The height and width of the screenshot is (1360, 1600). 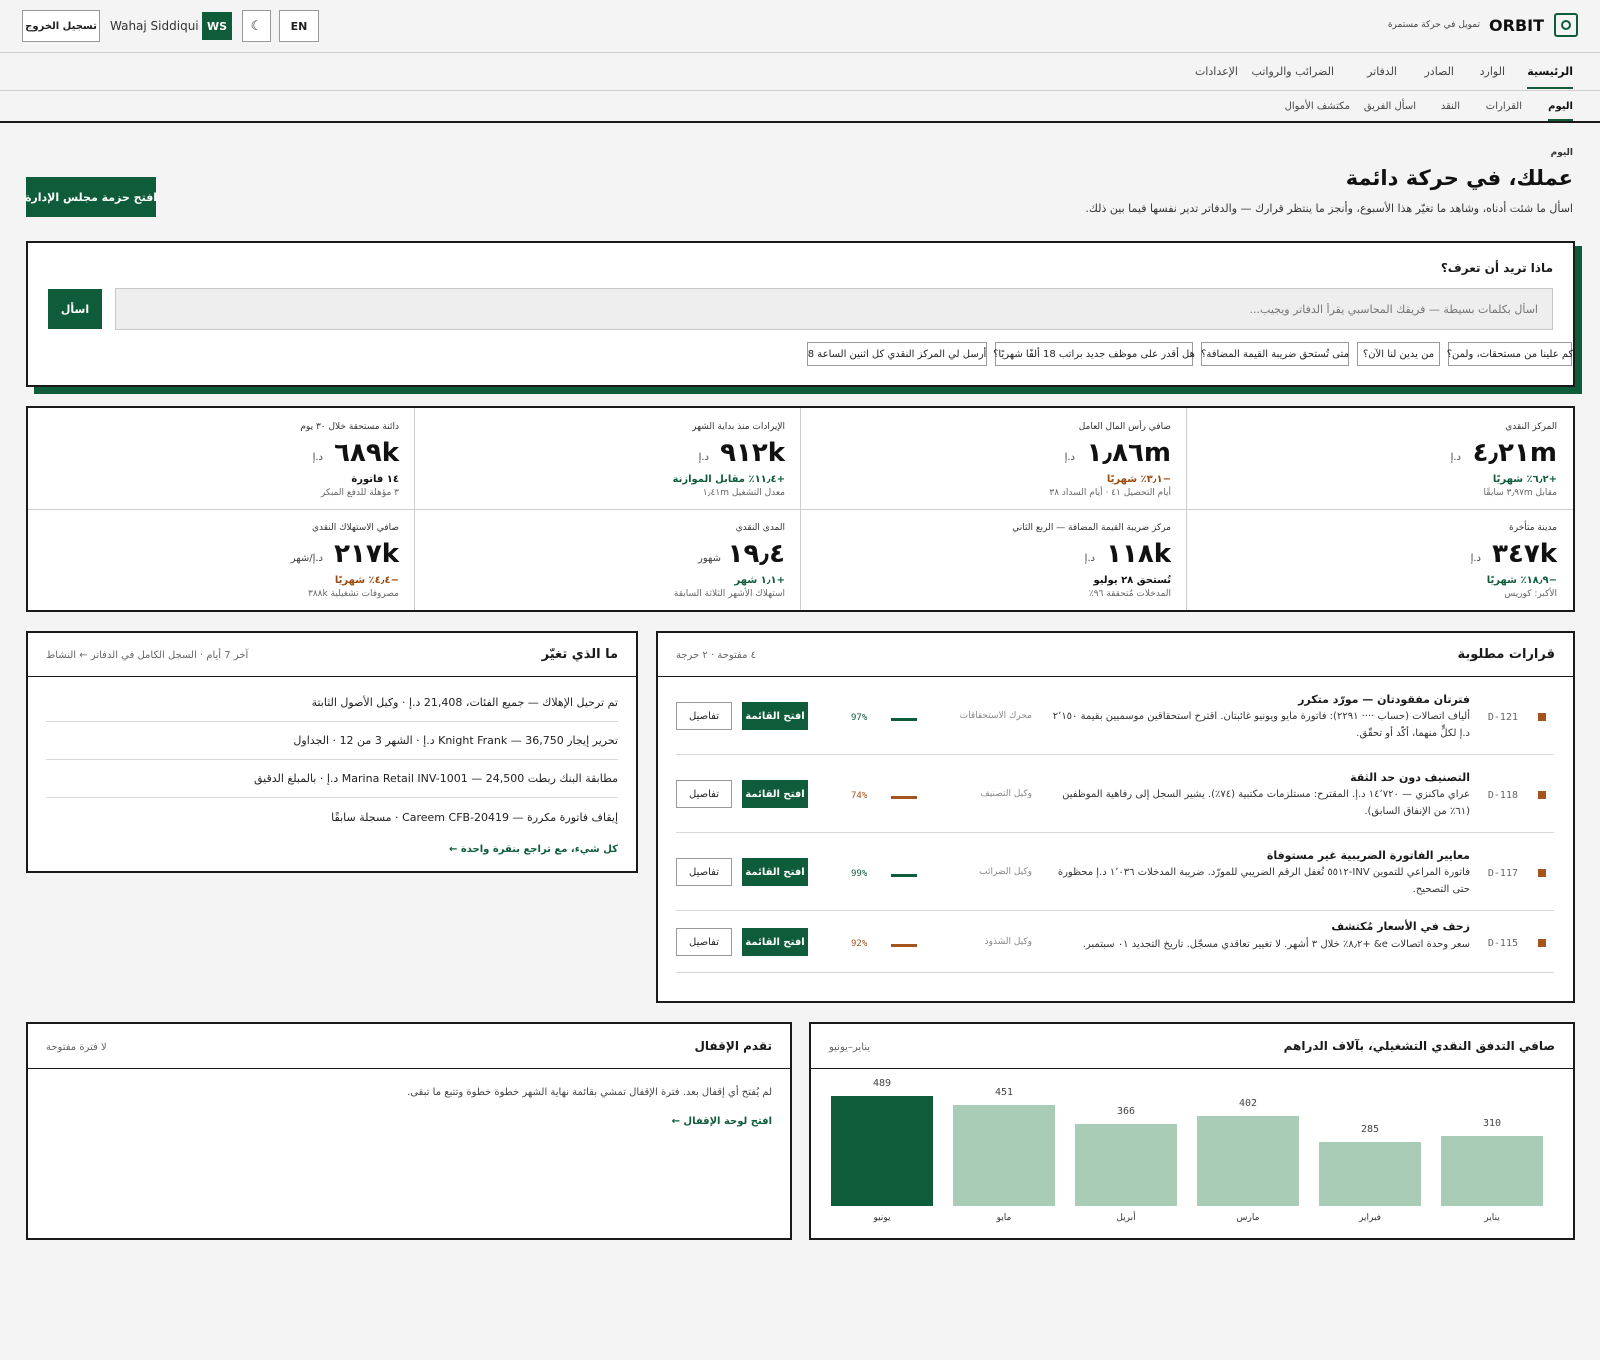 I want to click on hero-eyebrow: اليوم, so click(x=1561, y=153).